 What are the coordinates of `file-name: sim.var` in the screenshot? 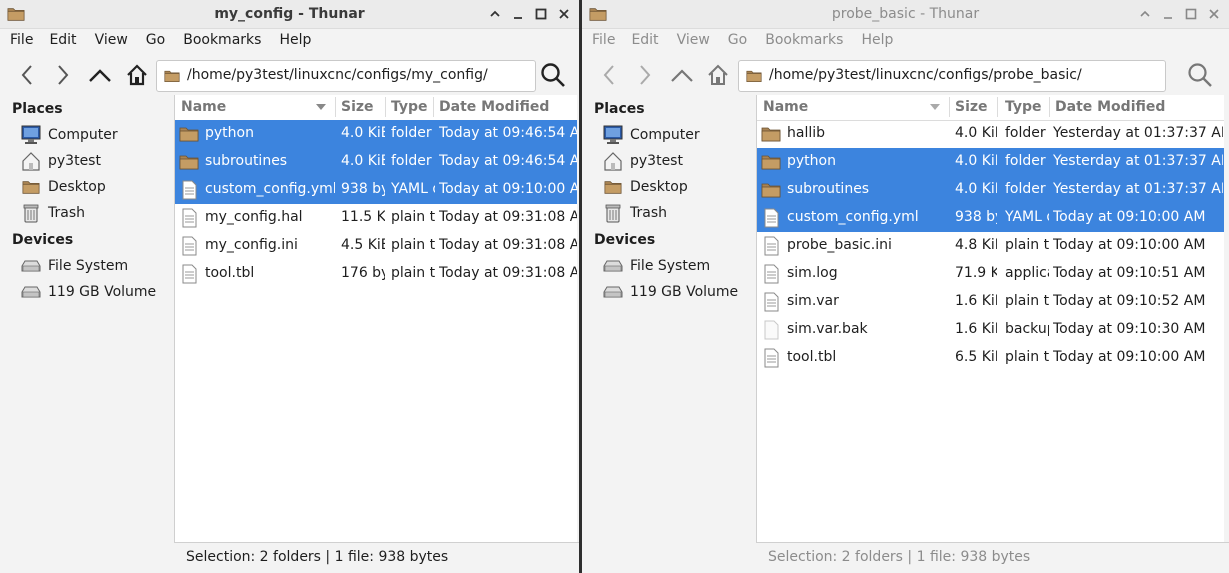 It's located at (813, 301).